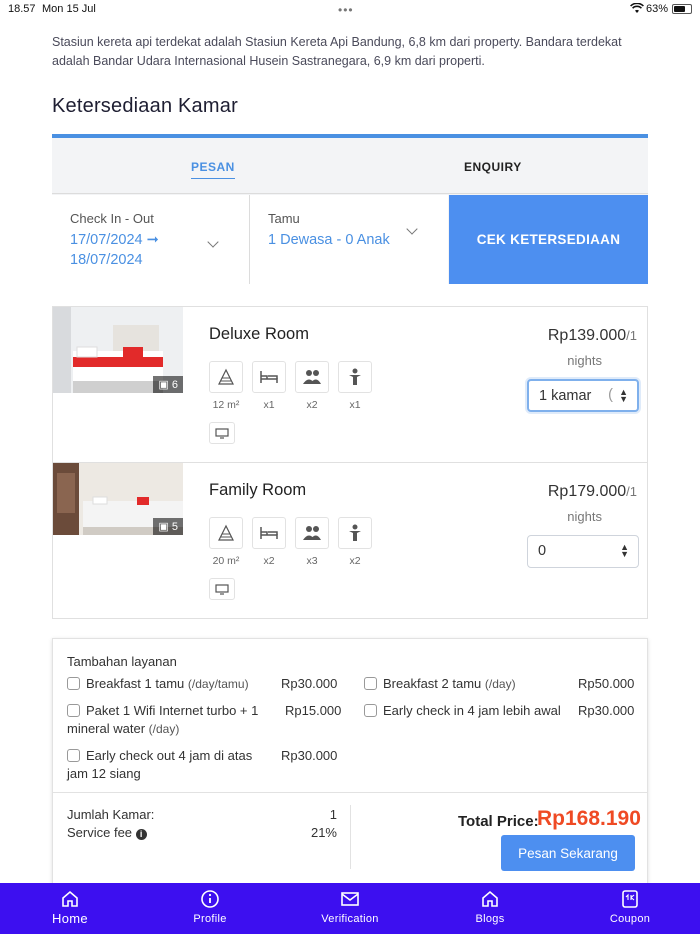 The height and width of the screenshot is (934, 700). Describe the element at coordinates (490, 919) in the screenshot. I see `nav-label: Blogs` at that location.